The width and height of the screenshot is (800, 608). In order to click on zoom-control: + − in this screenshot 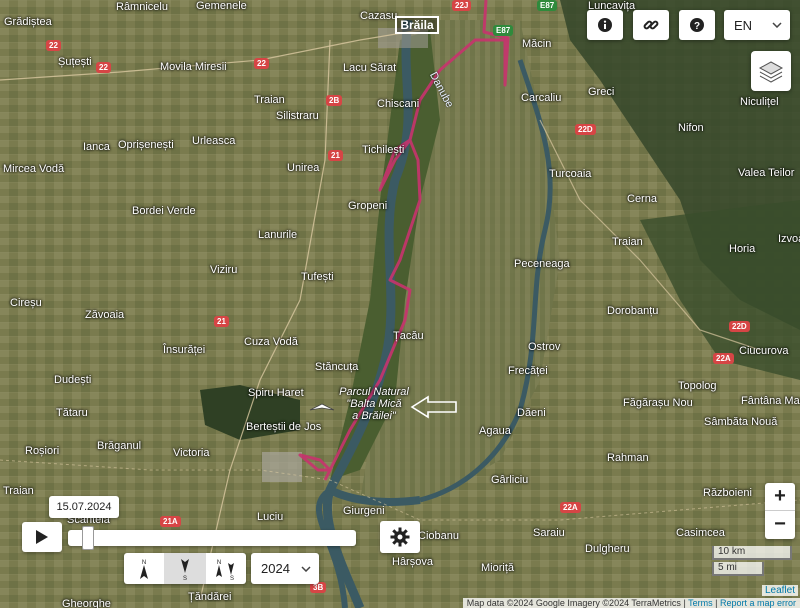, I will do `click(780, 511)`.